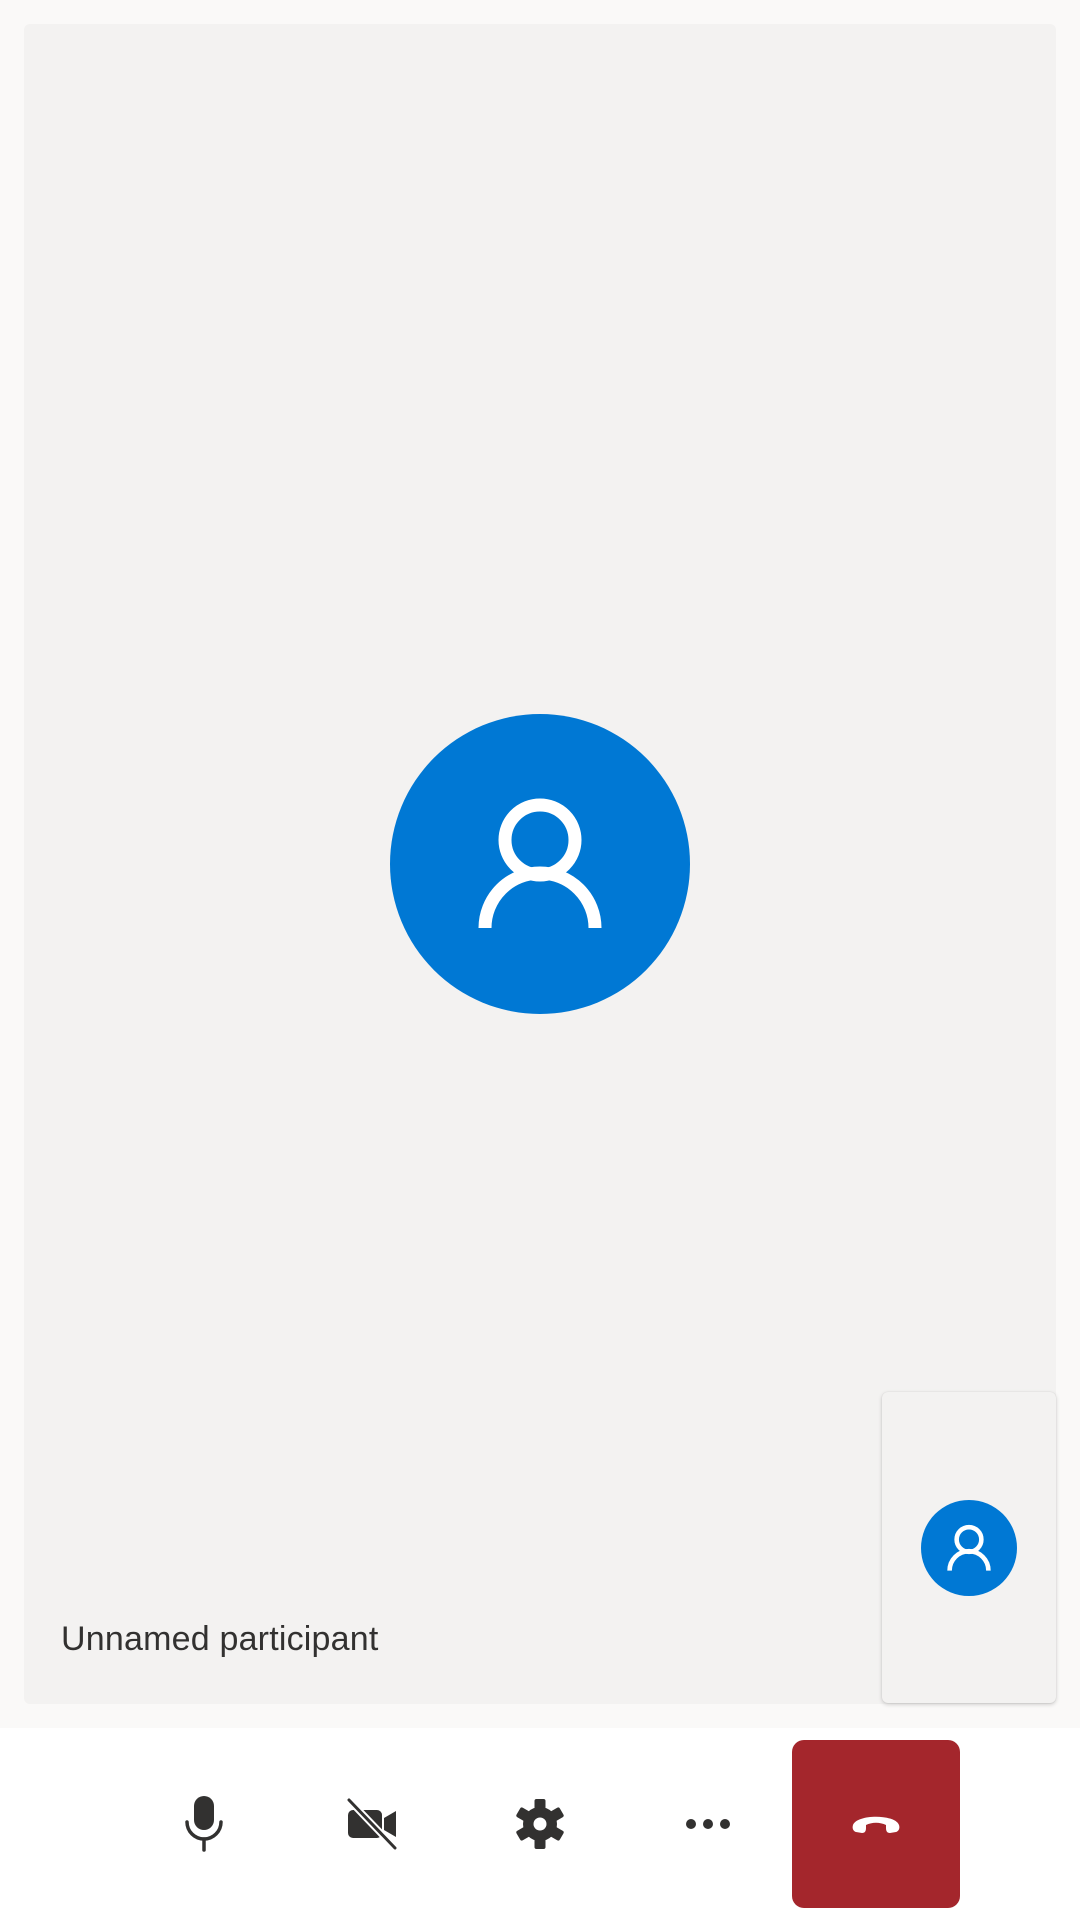 The height and width of the screenshot is (1920, 1080). I want to click on call-controls-bar, so click(540, 1824).